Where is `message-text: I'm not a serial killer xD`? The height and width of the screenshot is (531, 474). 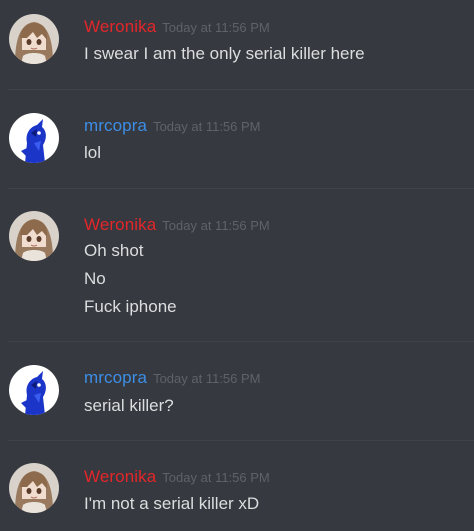 message-text: I'm not a serial killer xD is located at coordinates (172, 503).